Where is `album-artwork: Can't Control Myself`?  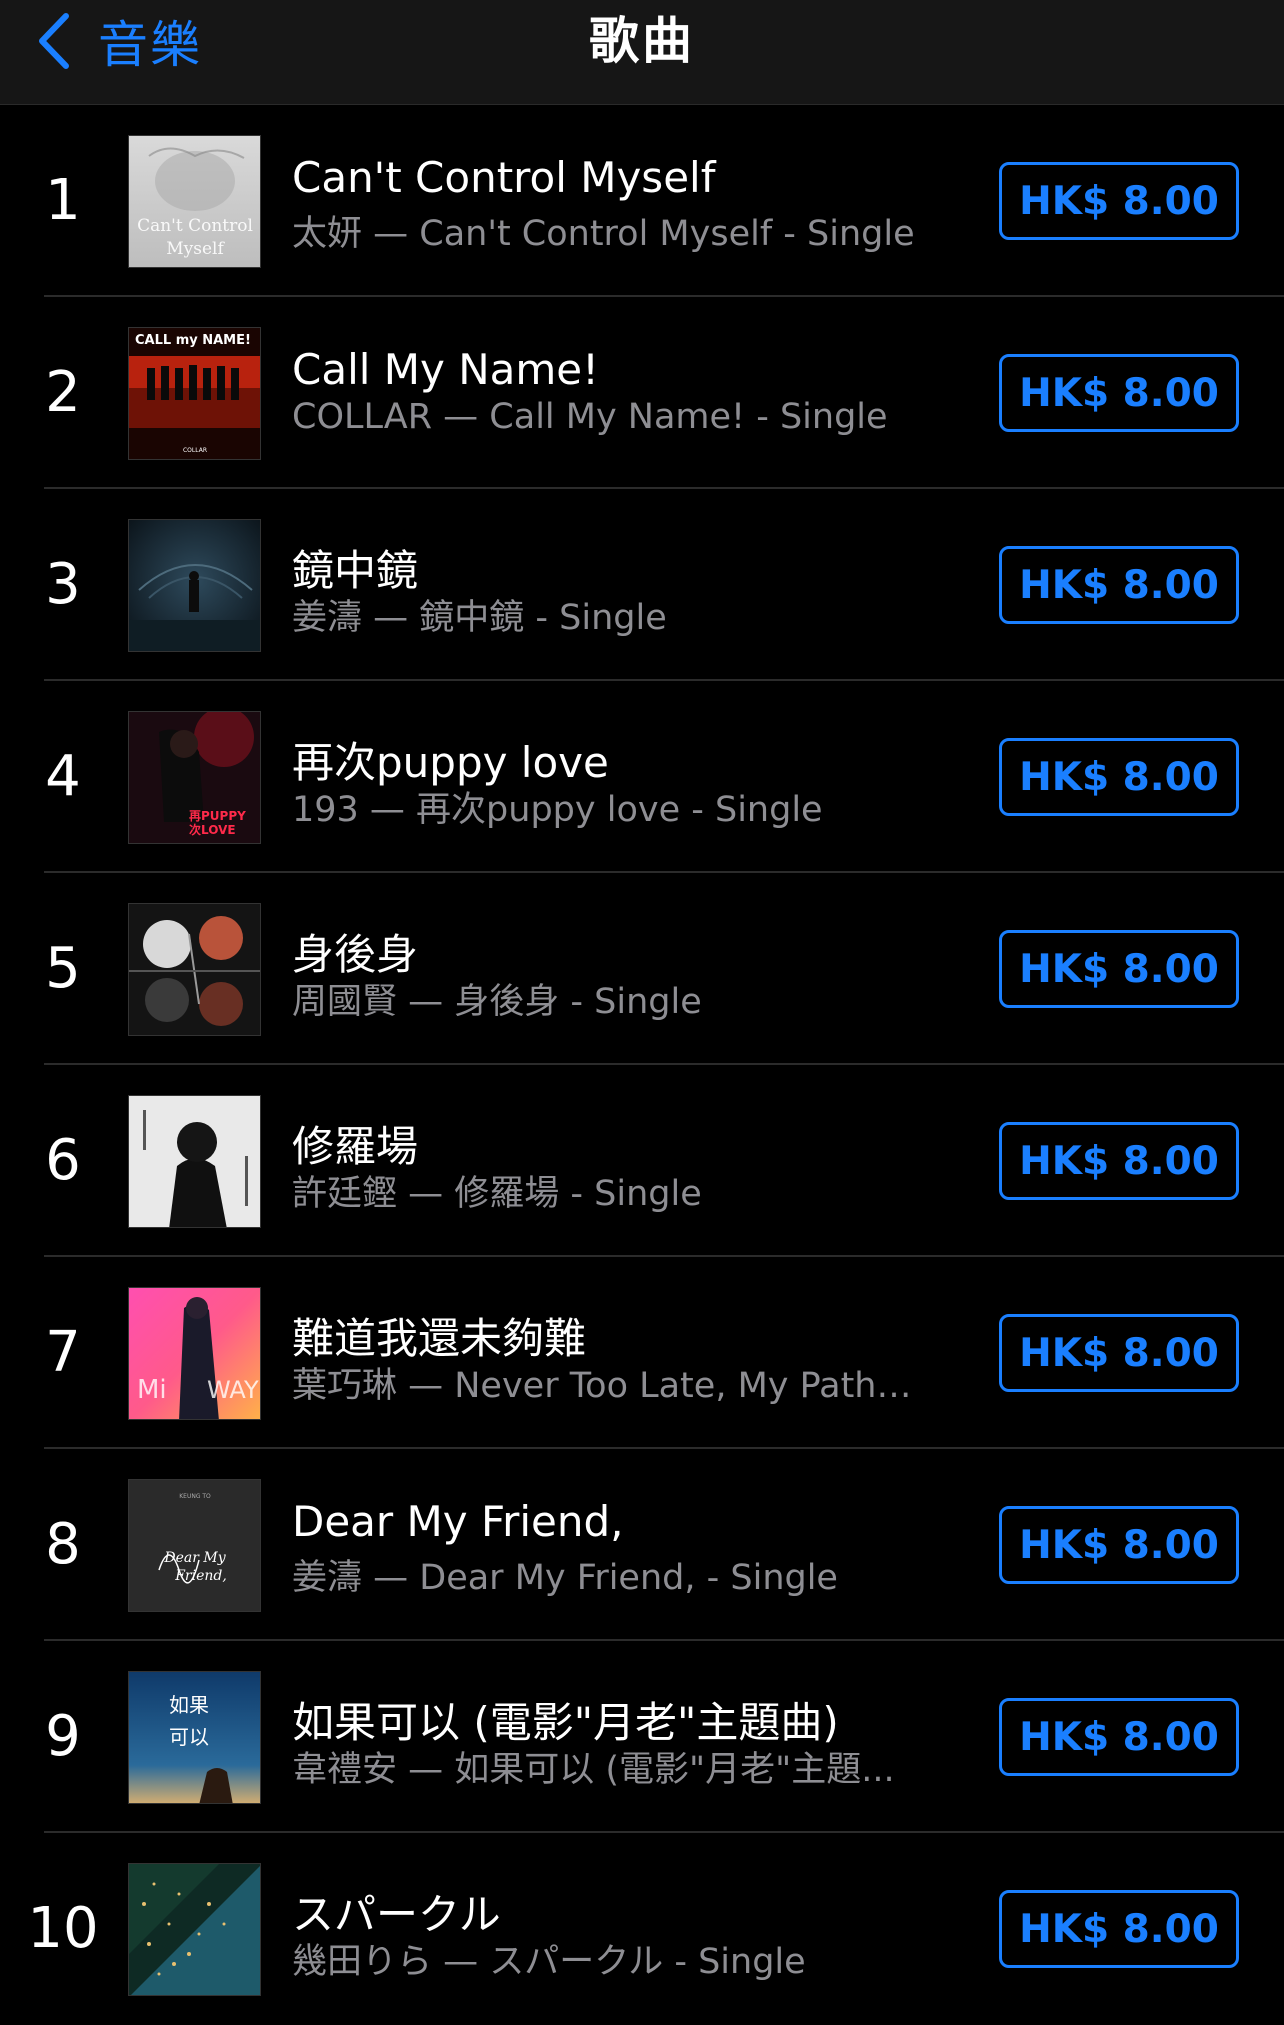
album-artwork: Can't Control Myself is located at coordinates (194, 201).